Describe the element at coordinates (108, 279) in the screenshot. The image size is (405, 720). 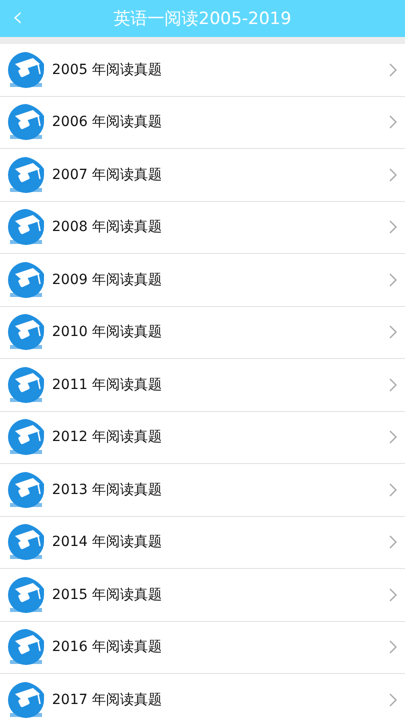
I see `item-label: 2009 年阅读真题` at that location.